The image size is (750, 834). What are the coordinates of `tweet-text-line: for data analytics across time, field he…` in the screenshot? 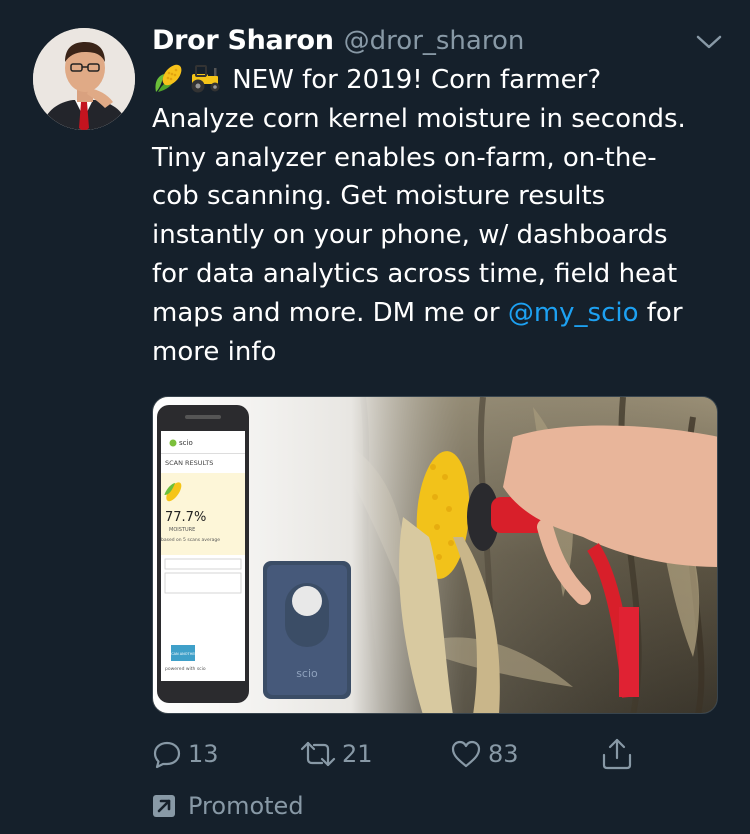 It's located at (415, 273).